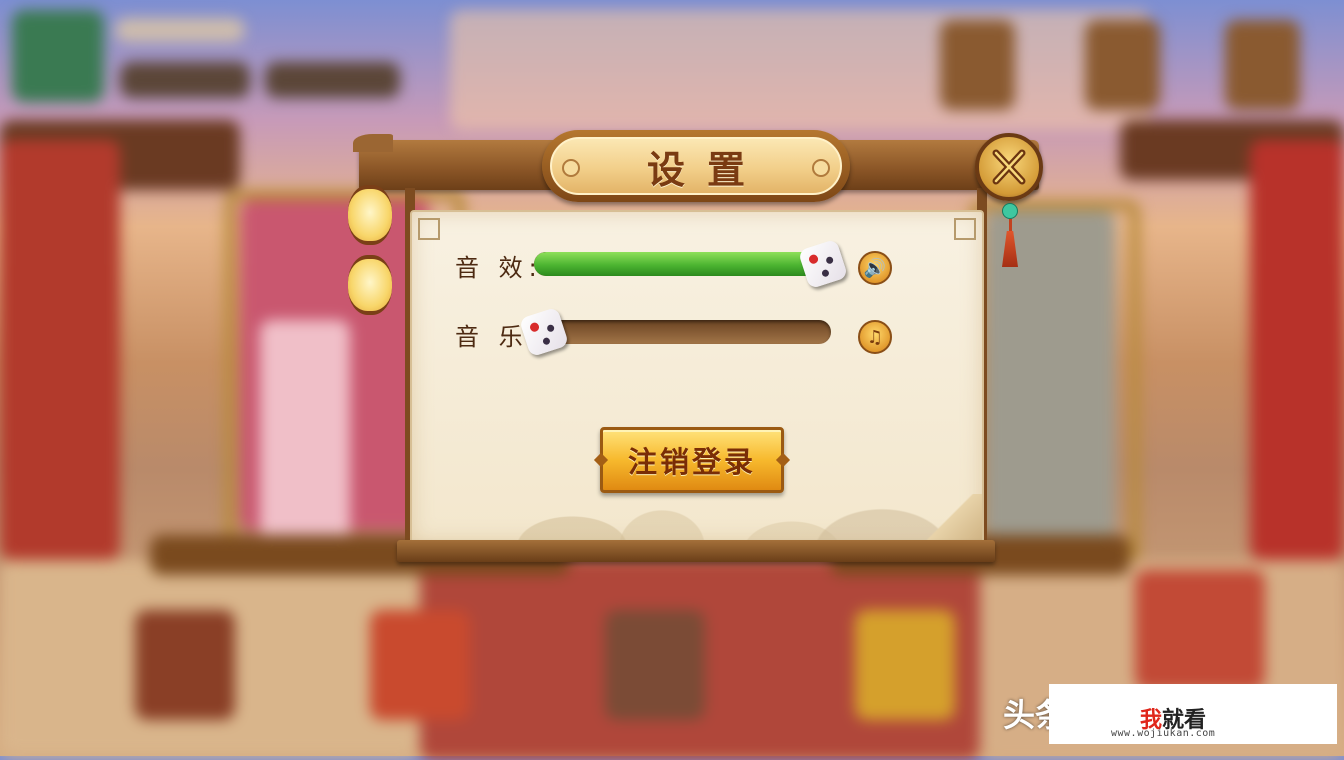  What do you see at coordinates (1163, 733) in the screenshot?
I see `watermark-url: www.wojiukan.com` at bounding box center [1163, 733].